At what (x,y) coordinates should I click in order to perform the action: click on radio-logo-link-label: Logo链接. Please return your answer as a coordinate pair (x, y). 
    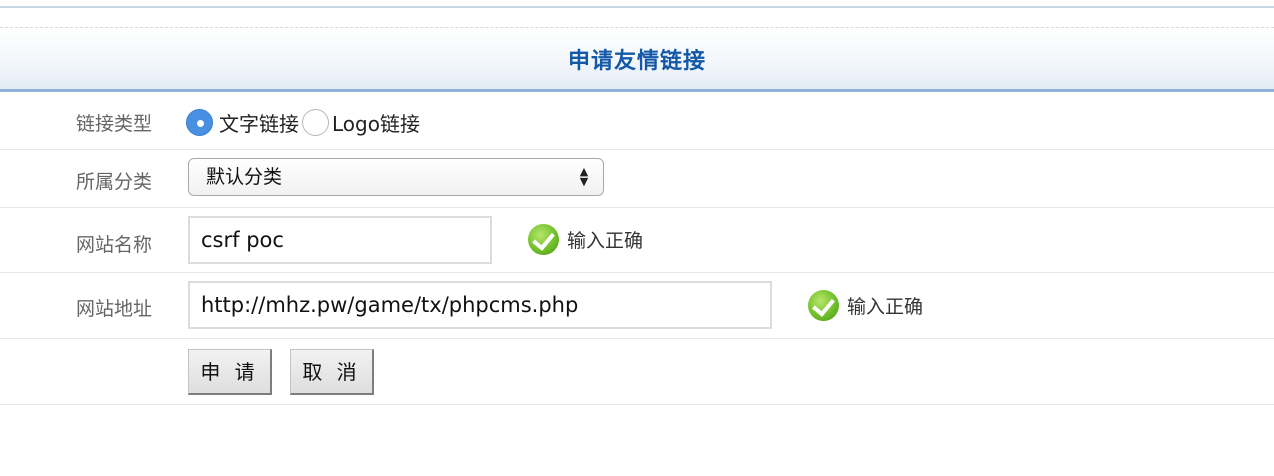
    Looking at the image, I should click on (376, 122).